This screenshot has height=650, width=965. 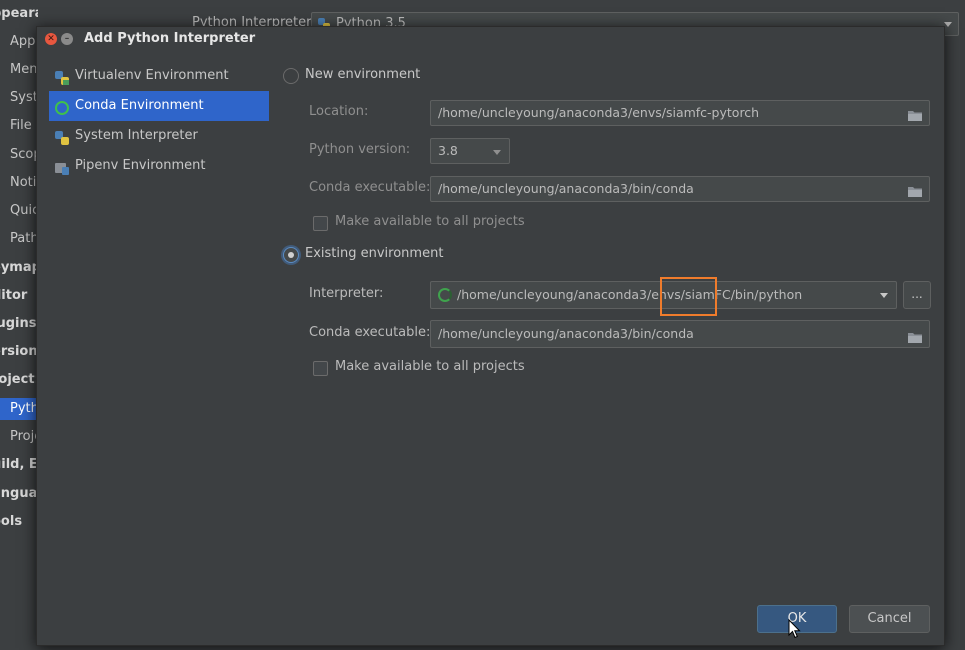 I want to click on new-environment-label: New environment, so click(x=363, y=74).